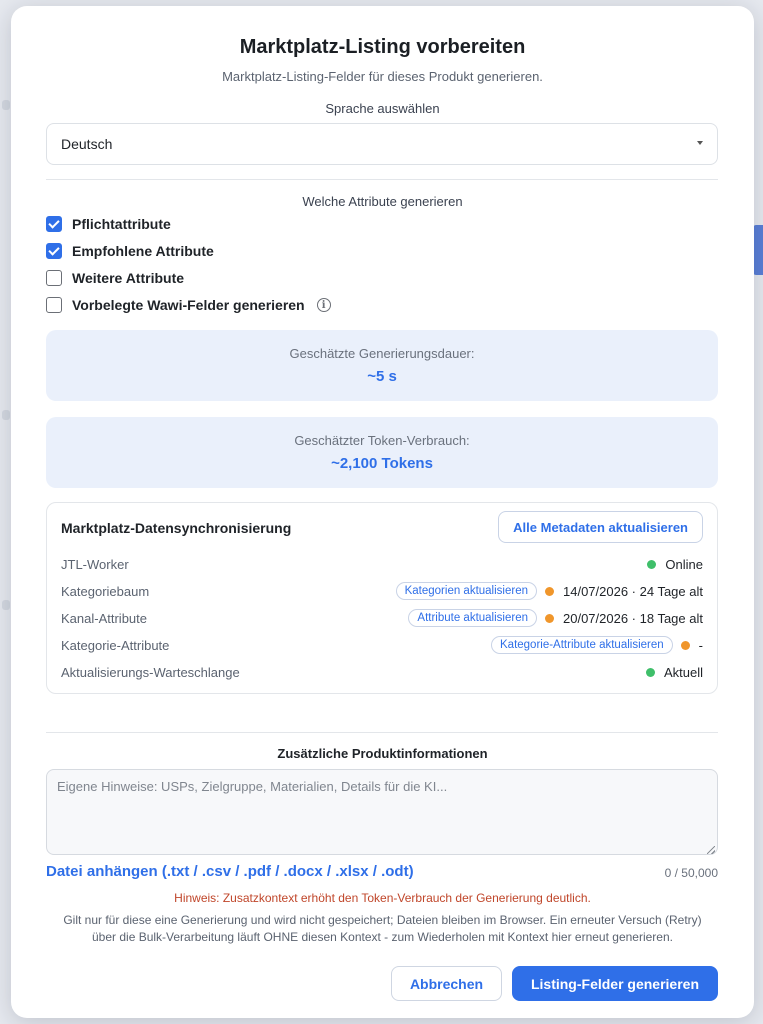 The height and width of the screenshot is (1024, 763). I want to click on checkbox-label: Vorbelegte Wawi-Felder generieren, so click(188, 305).